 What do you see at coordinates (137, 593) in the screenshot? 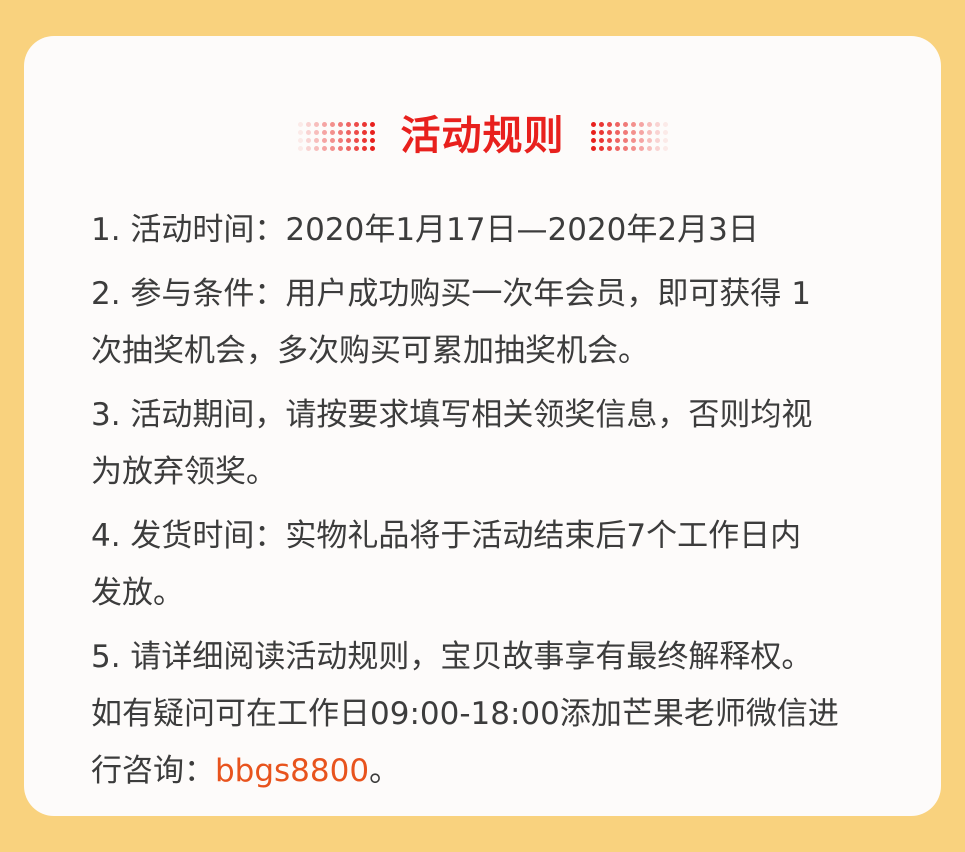
I see `rule-line: 发放。` at bounding box center [137, 593].